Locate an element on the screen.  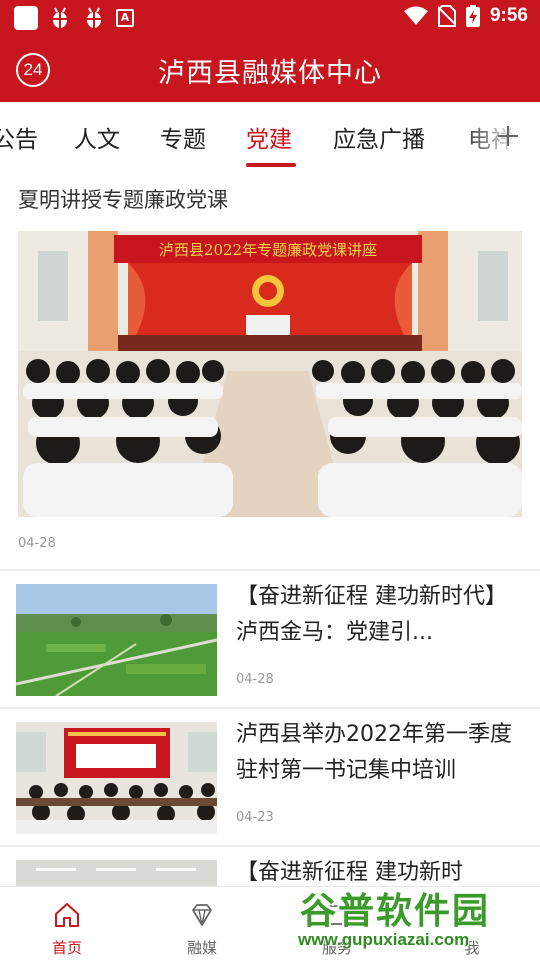
banner-text: 泸西县2022年专题廉政党课讲座 is located at coordinates (268, 250).